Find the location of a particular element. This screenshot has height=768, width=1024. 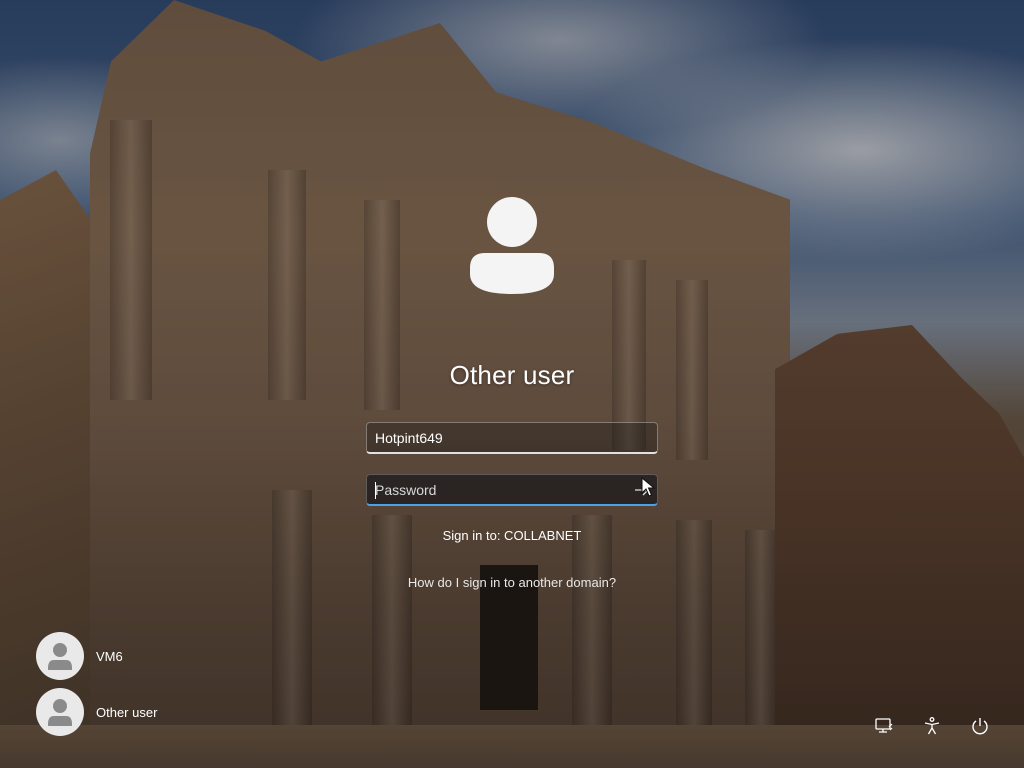

power-icon is located at coordinates (980, 726).